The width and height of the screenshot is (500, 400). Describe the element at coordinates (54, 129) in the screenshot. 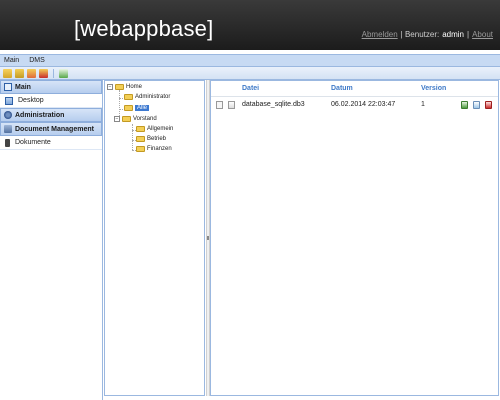

I see `nav-section-dms-label: Document Management` at that location.